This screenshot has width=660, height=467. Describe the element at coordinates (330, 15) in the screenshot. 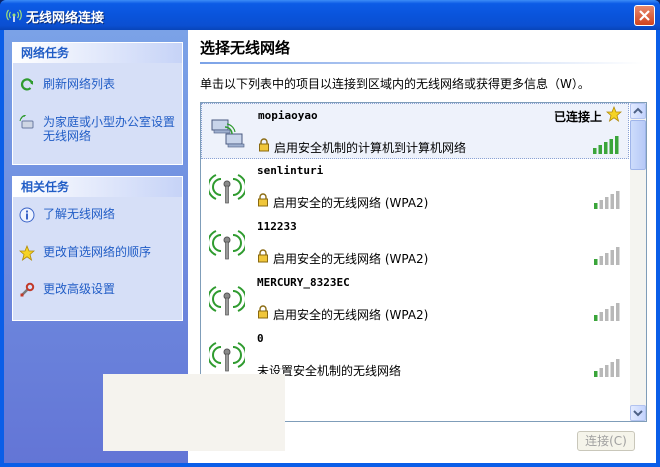

I see `title-bar: 无线网络连接` at that location.